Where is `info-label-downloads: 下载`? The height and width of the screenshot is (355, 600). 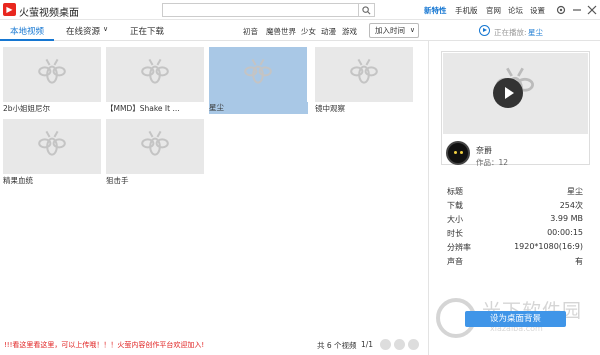 info-label-downloads: 下载 is located at coordinates (455, 205).